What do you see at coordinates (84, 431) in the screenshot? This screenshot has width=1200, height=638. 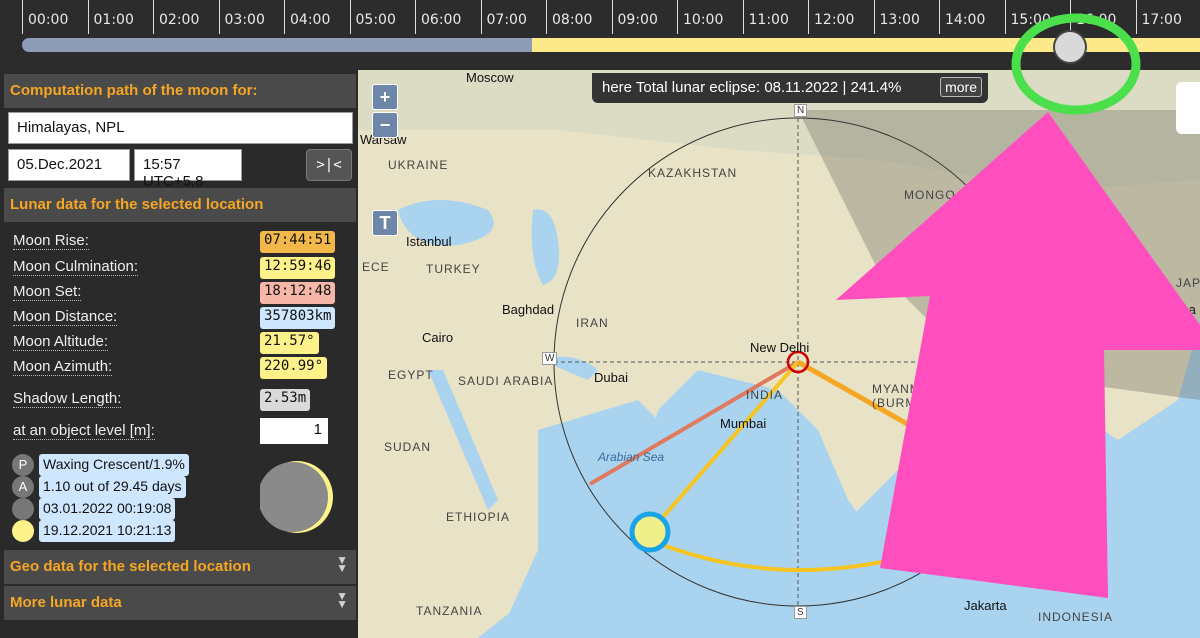 I see `object-level-label: at an object level [m]:` at bounding box center [84, 431].